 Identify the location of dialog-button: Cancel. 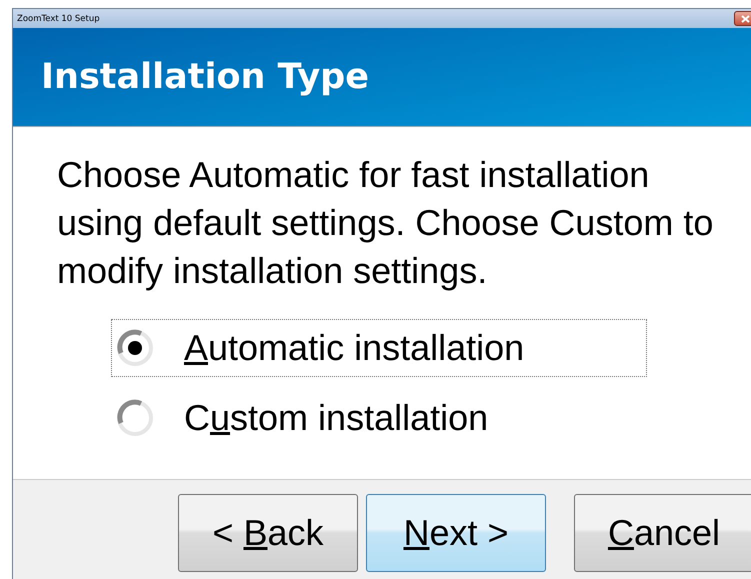
(662, 533).